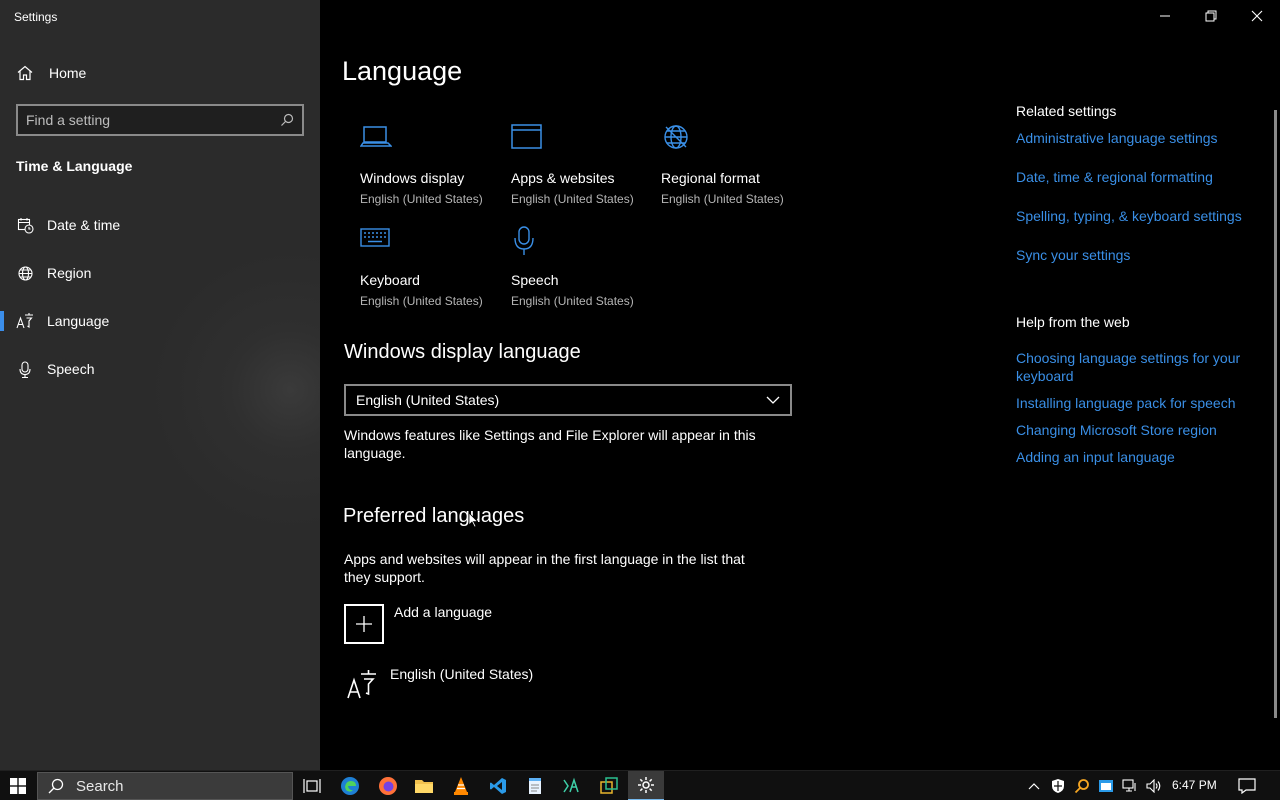 This screenshot has height=800, width=1280. Describe the element at coordinates (78, 321) in the screenshot. I see `sidebar-item-label: Language` at that location.